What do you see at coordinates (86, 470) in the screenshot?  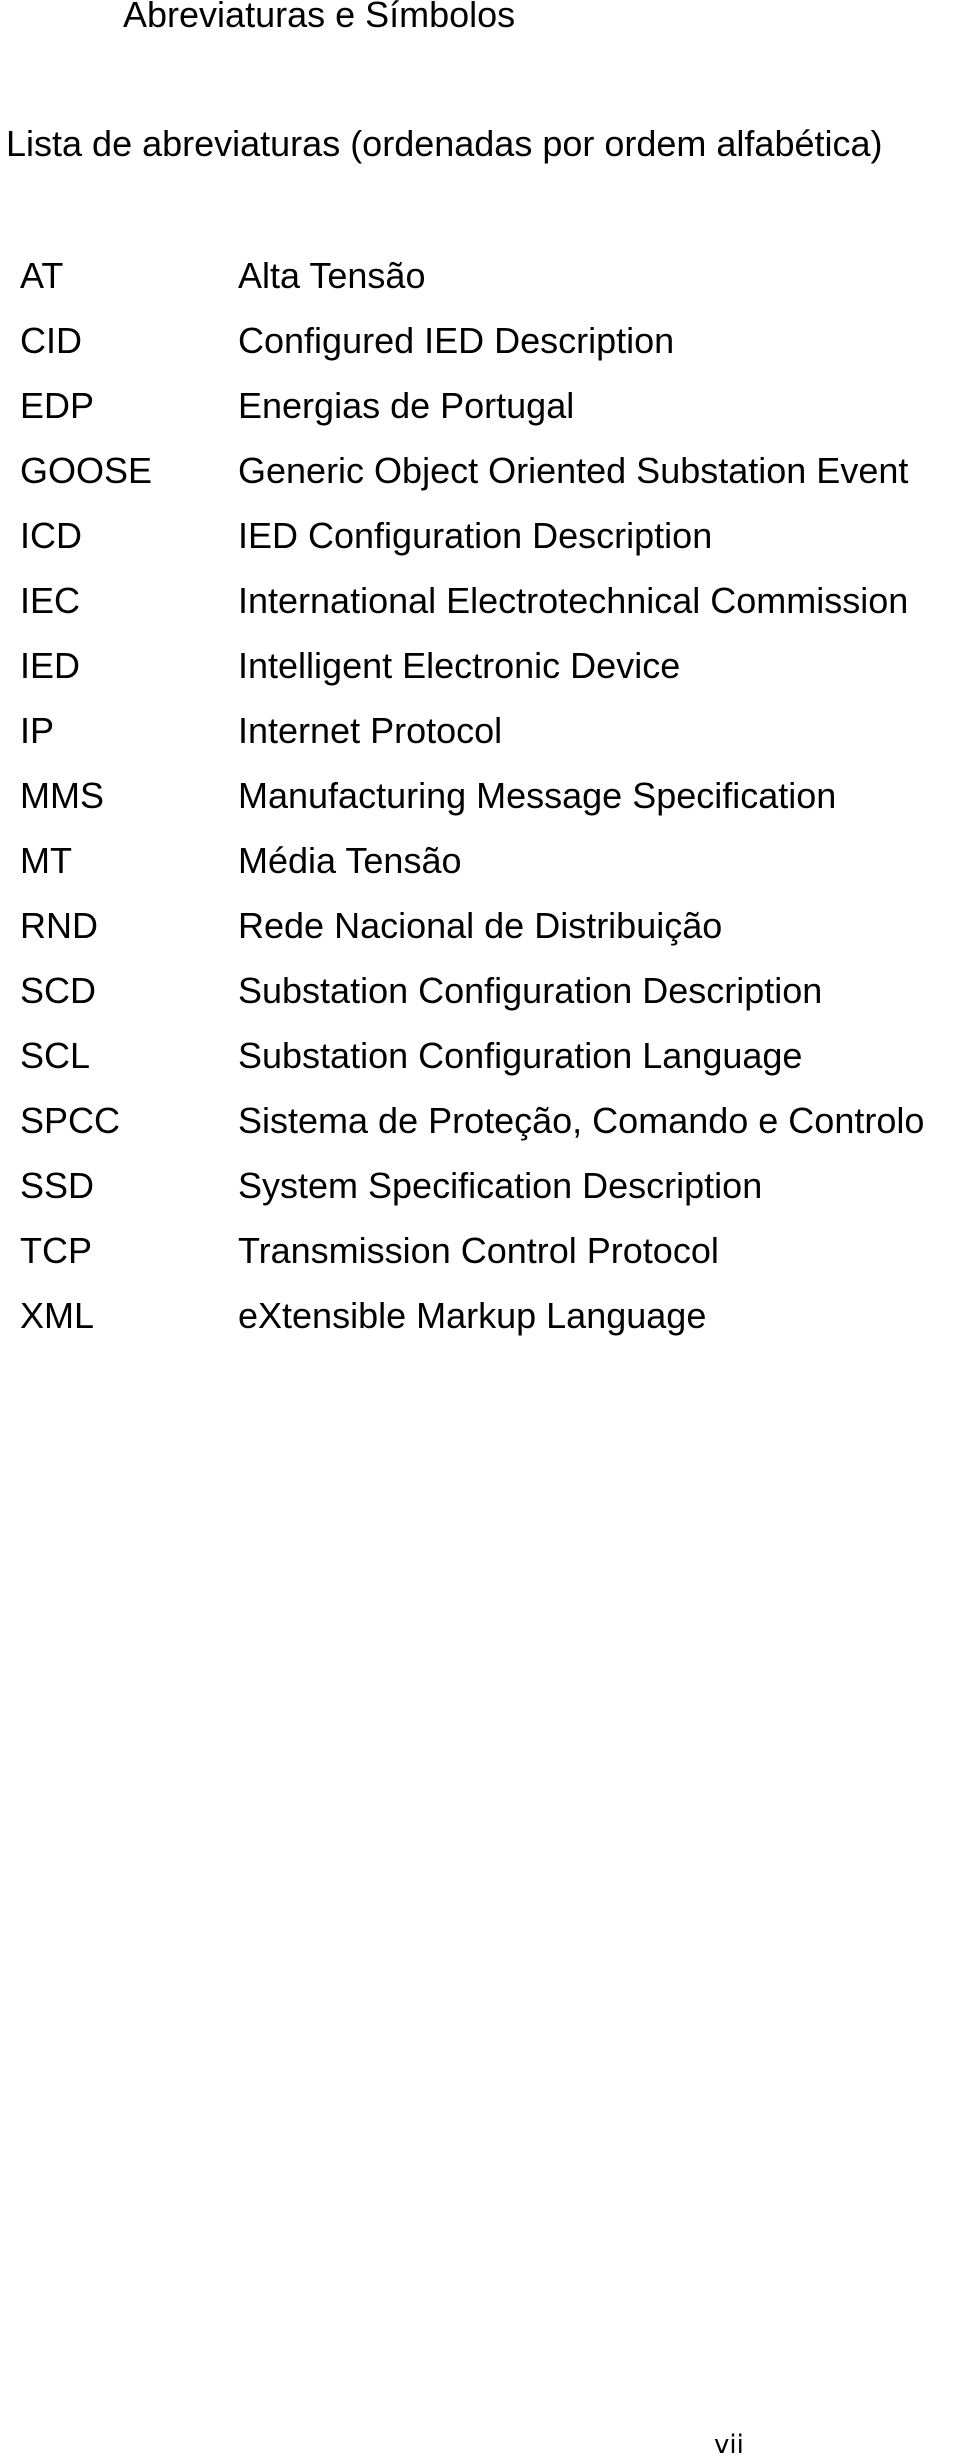 I see `abbreviation: GOOSE` at bounding box center [86, 470].